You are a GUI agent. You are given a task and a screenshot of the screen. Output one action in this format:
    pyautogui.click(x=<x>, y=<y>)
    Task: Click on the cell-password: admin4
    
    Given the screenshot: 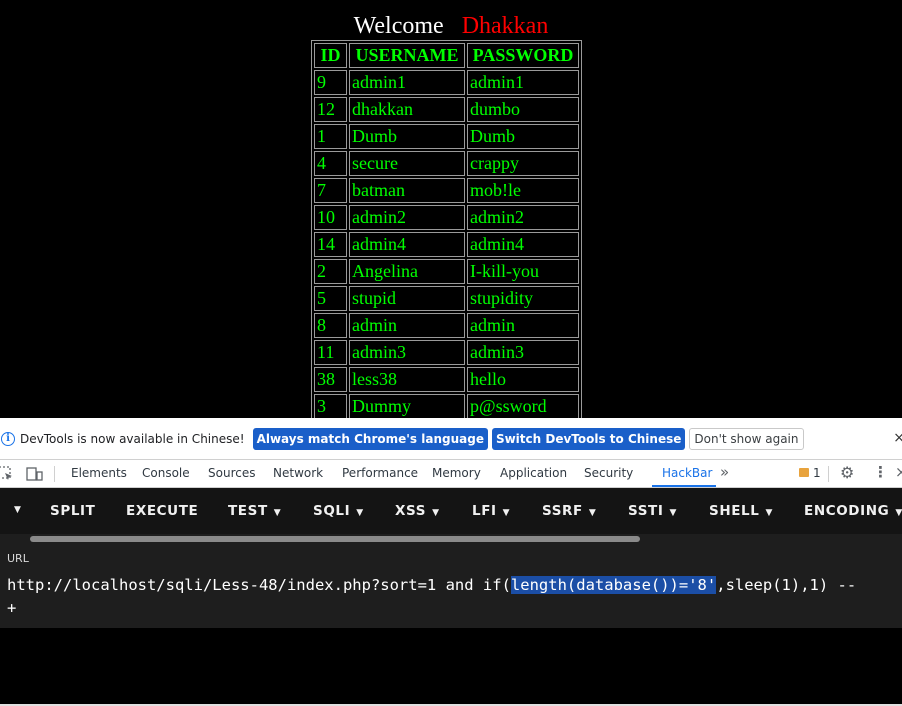 What is the action you would take?
    pyautogui.click(x=523, y=244)
    